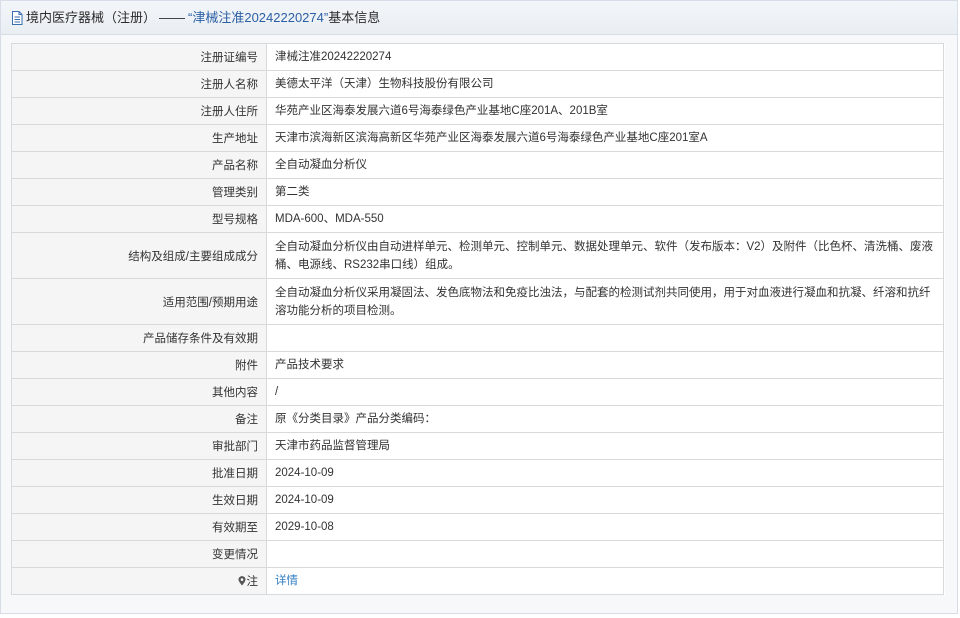 The height and width of the screenshot is (618, 960). I want to click on table-row: 审批部门 天津市药品监督管理局, so click(477, 446).